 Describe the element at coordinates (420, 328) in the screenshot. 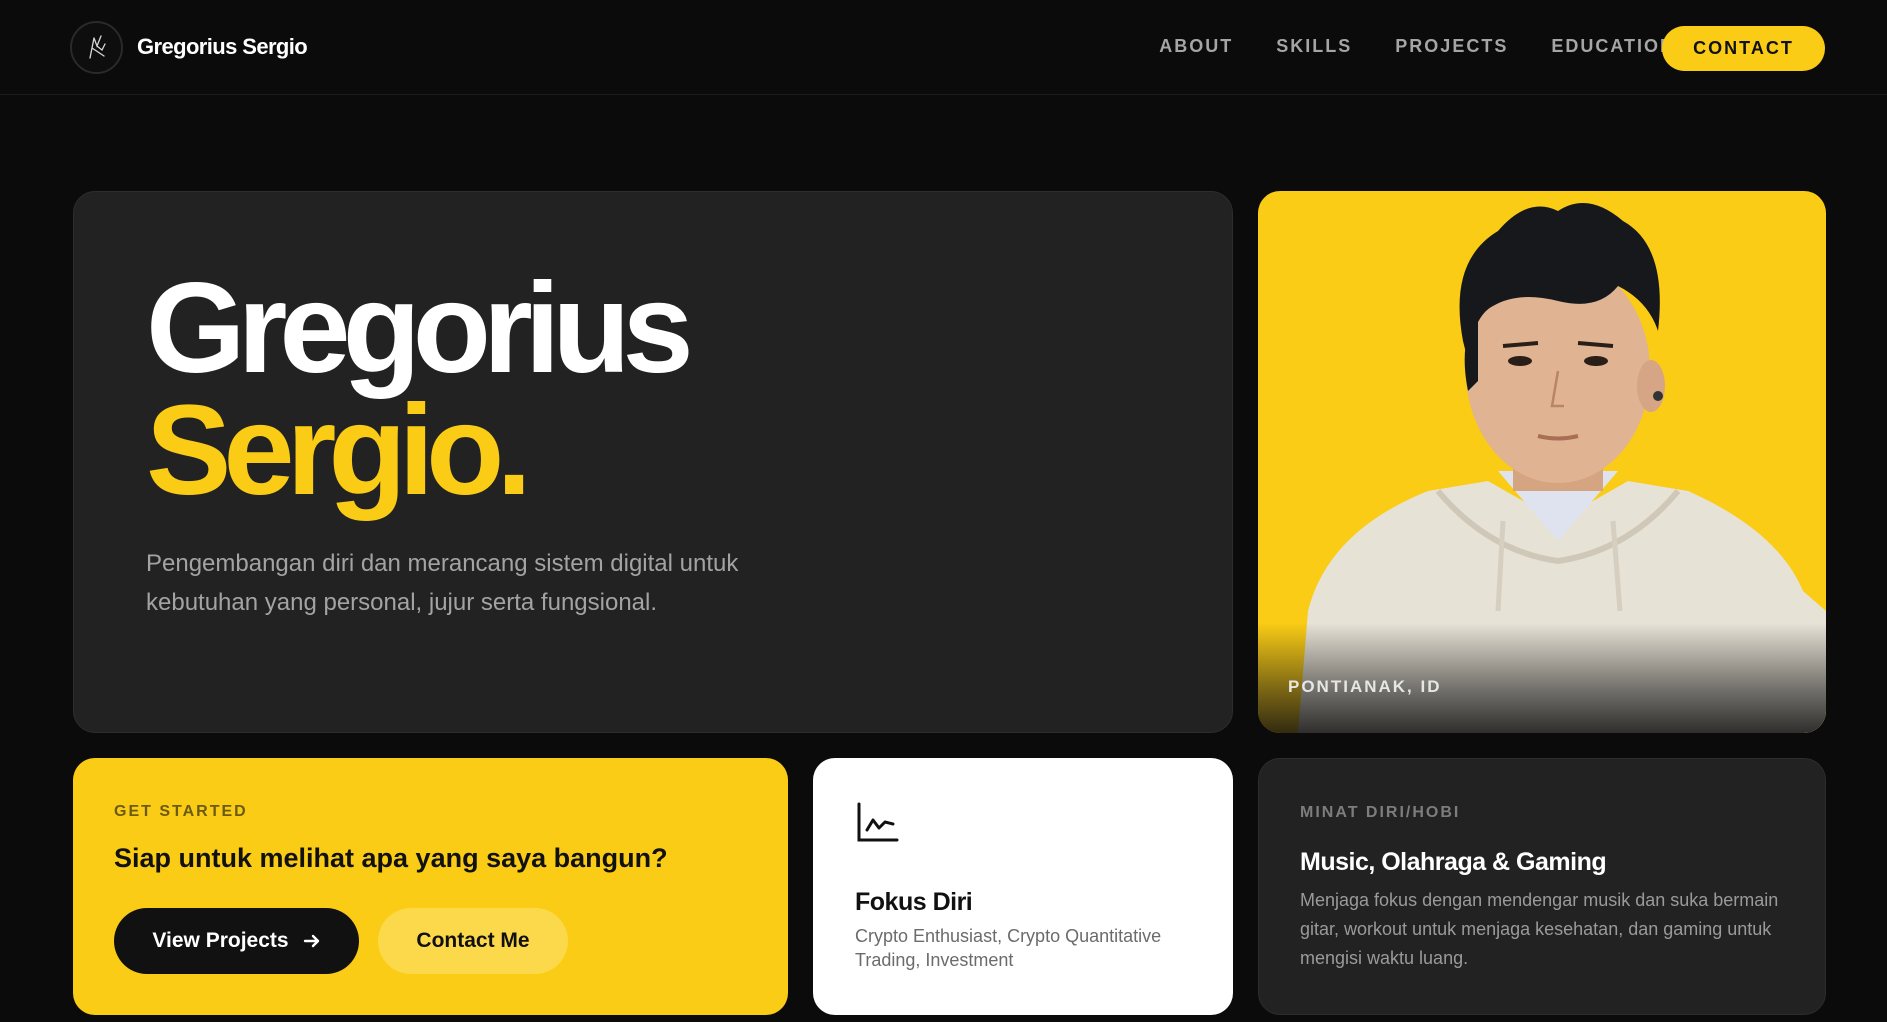

I see `hero-title-first: Gregorius` at that location.